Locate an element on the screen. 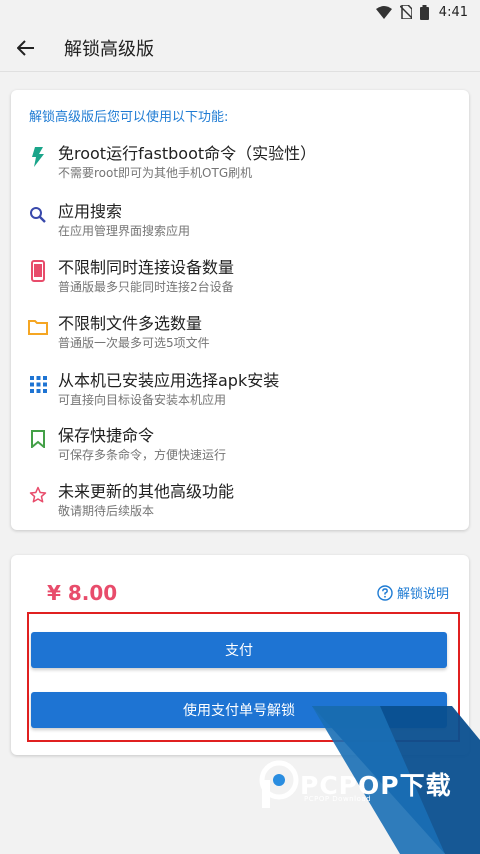  watermark-subtitle: PCPOP Download is located at coordinates (338, 799).